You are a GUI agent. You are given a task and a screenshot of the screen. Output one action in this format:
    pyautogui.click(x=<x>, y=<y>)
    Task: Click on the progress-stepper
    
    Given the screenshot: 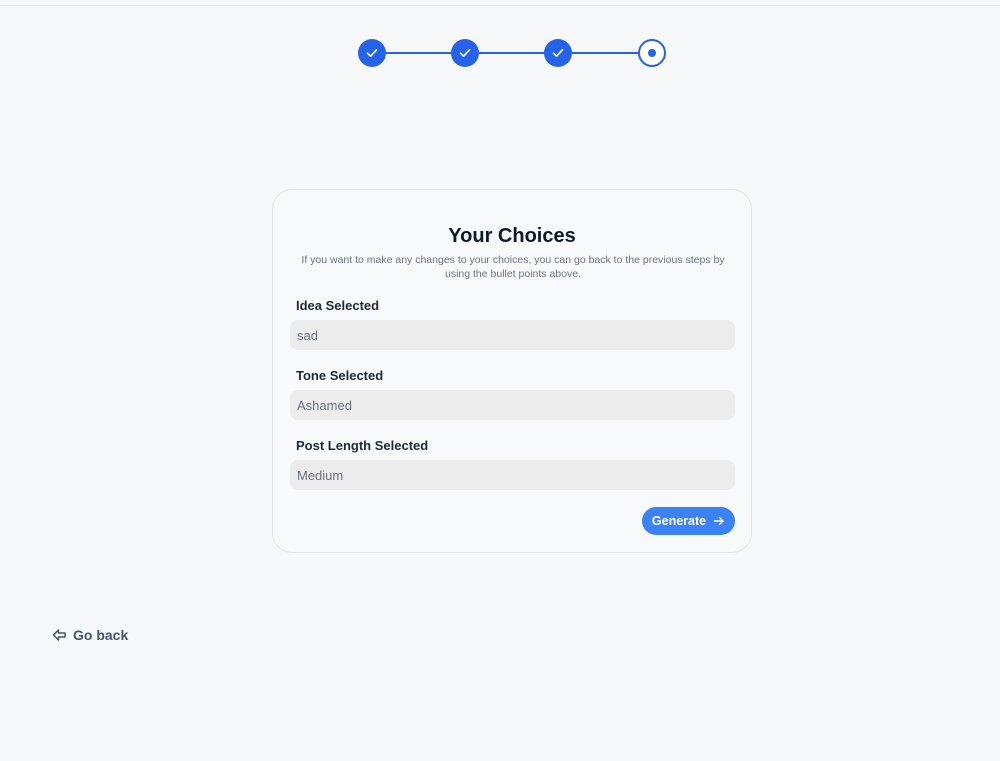 What is the action you would take?
    pyautogui.click(x=512, y=53)
    